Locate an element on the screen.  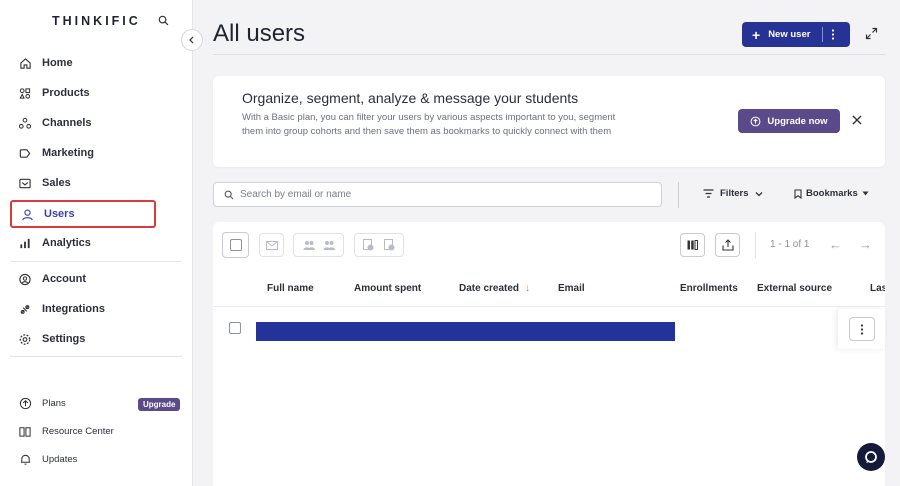
bookmarks-label: Bookmarks is located at coordinates (832, 193).